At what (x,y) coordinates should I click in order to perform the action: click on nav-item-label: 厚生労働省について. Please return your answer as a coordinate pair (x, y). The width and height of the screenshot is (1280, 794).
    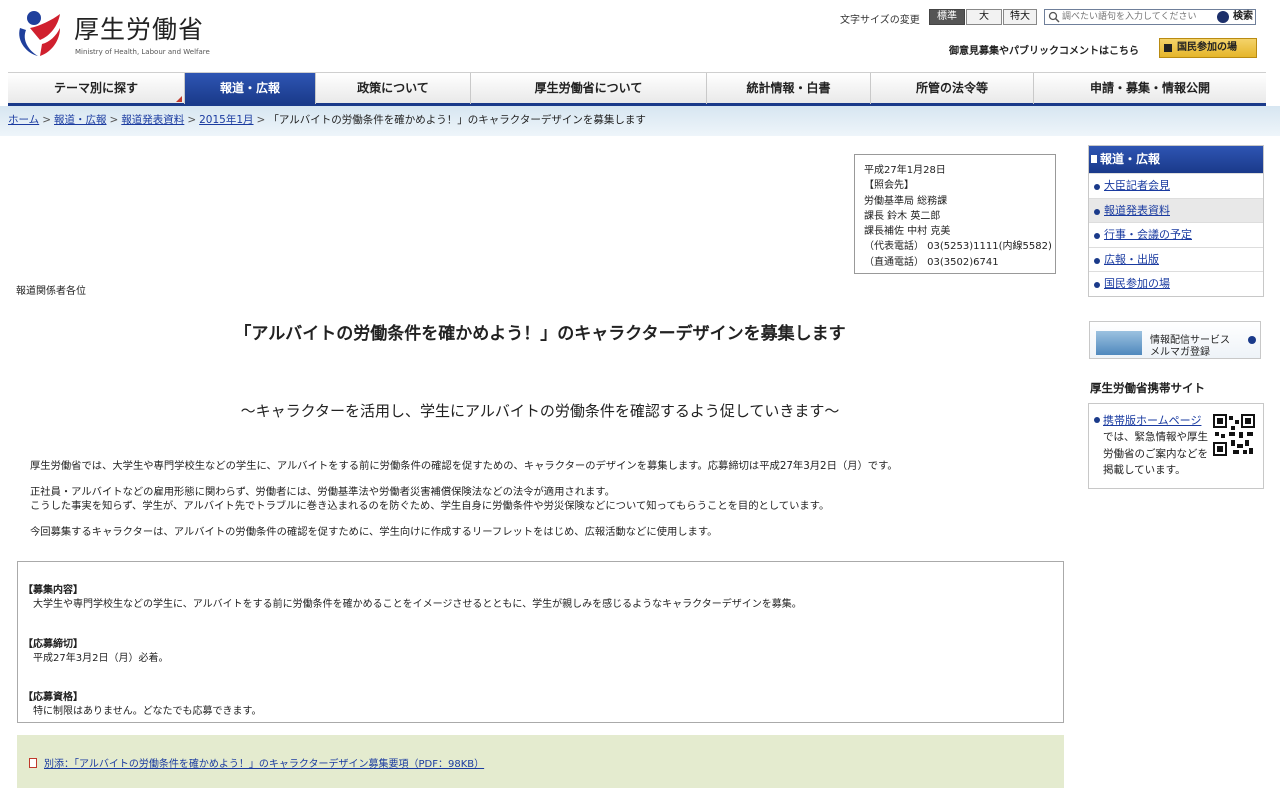
    Looking at the image, I should click on (588, 88).